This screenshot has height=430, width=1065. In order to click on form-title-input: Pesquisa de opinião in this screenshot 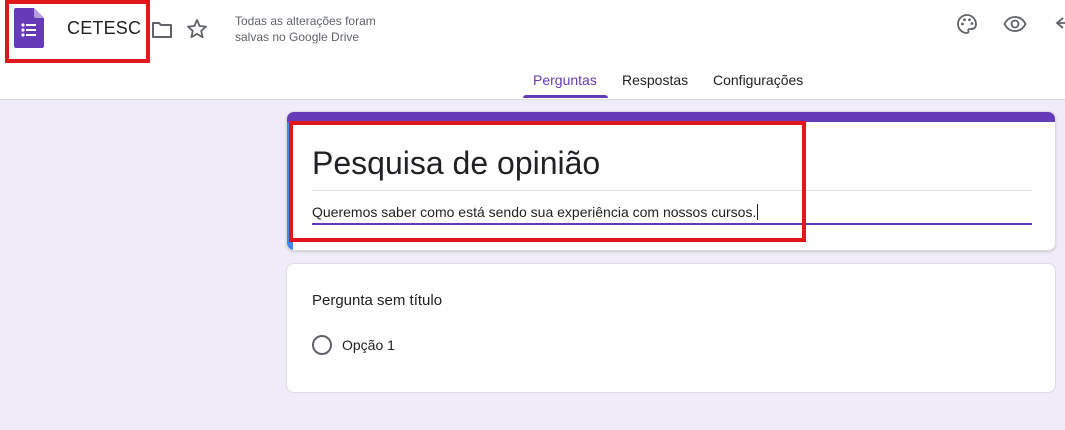, I will do `click(456, 163)`.